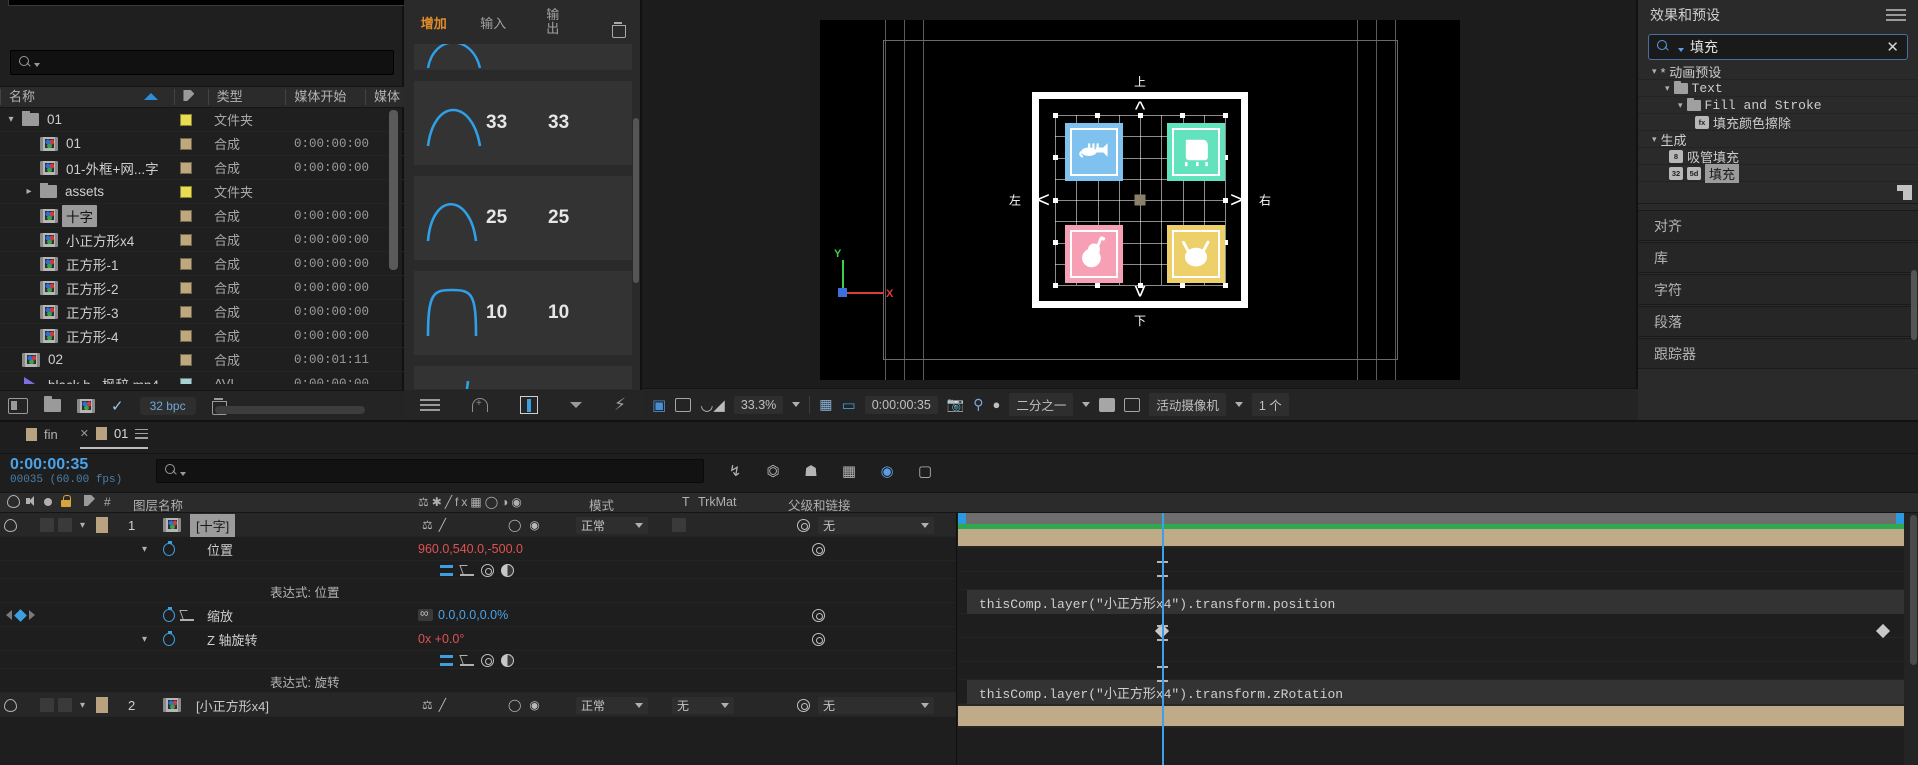  What do you see at coordinates (1778, 139) in the screenshot?
I see `effects-tree-row: ▾ 生成` at bounding box center [1778, 139].